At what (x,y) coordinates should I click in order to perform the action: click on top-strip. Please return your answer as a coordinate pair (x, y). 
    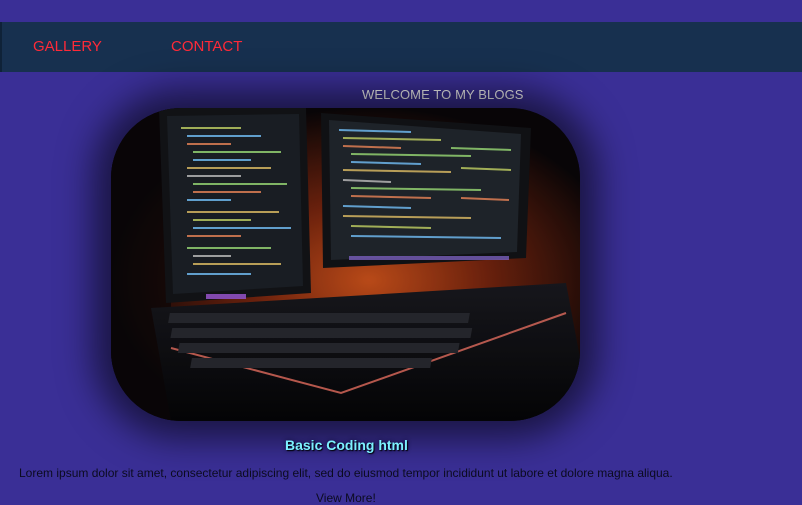
    Looking at the image, I should click on (401, 11).